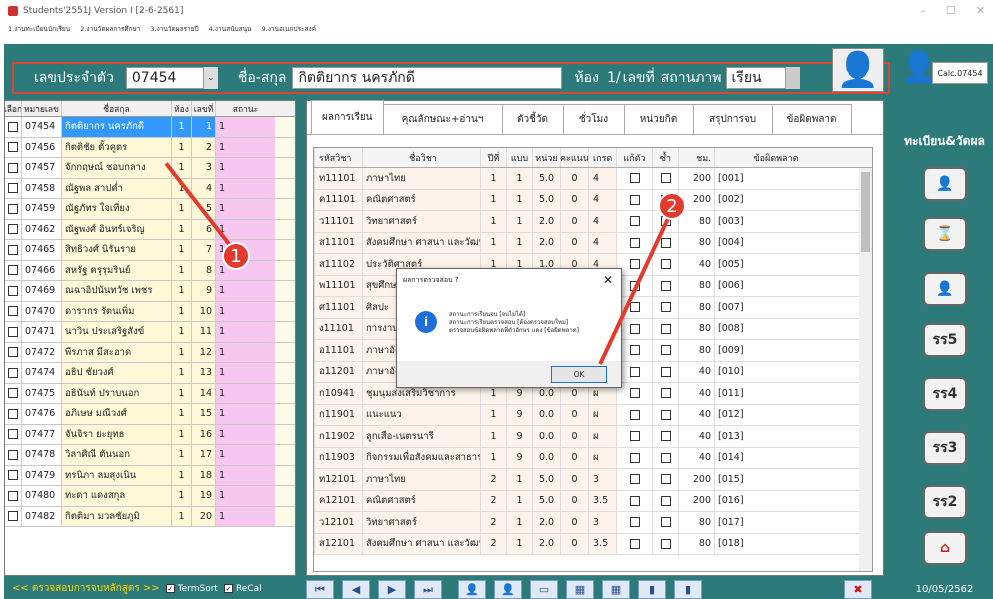 Image resolution: width=993 pixels, height=599 pixels. Describe the element at coordinates (191, 589) in the screenshot. I see `termsort-checkbox: ✓ TermSort` at that location.